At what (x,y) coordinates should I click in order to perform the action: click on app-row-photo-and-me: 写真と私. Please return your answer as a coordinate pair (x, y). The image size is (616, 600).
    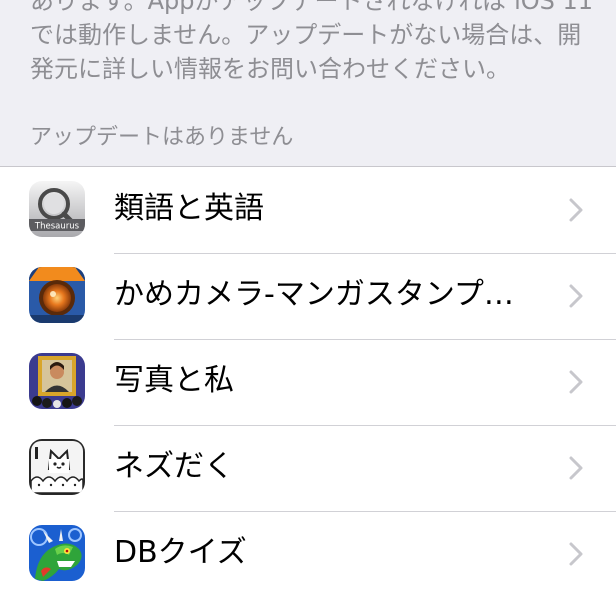
    Looking at the image, I should click on (308, 382).